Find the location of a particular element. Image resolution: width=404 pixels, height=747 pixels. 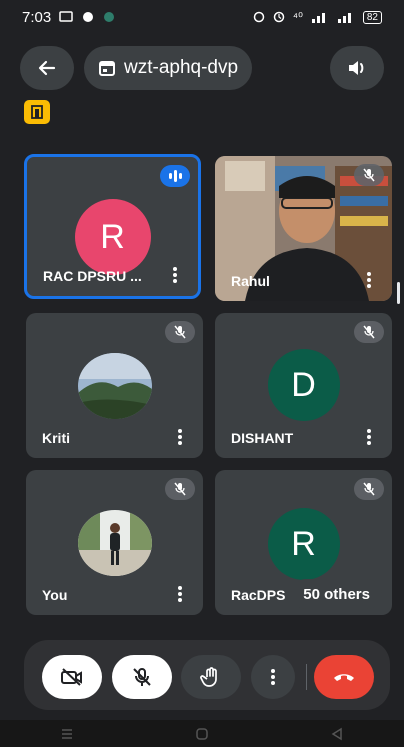

participant-tile: D DISHANT is located at coordinates (303, 385).